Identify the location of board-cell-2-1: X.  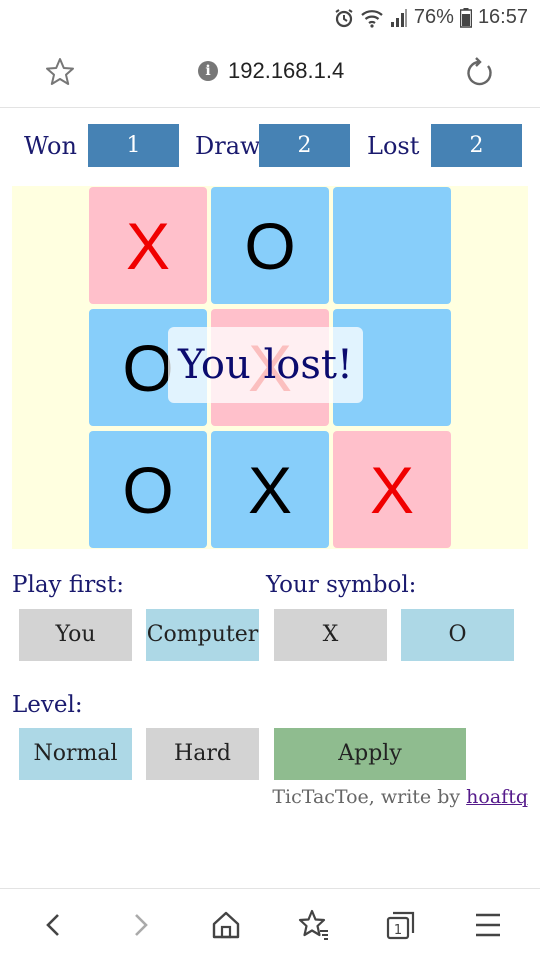
(270, 489).